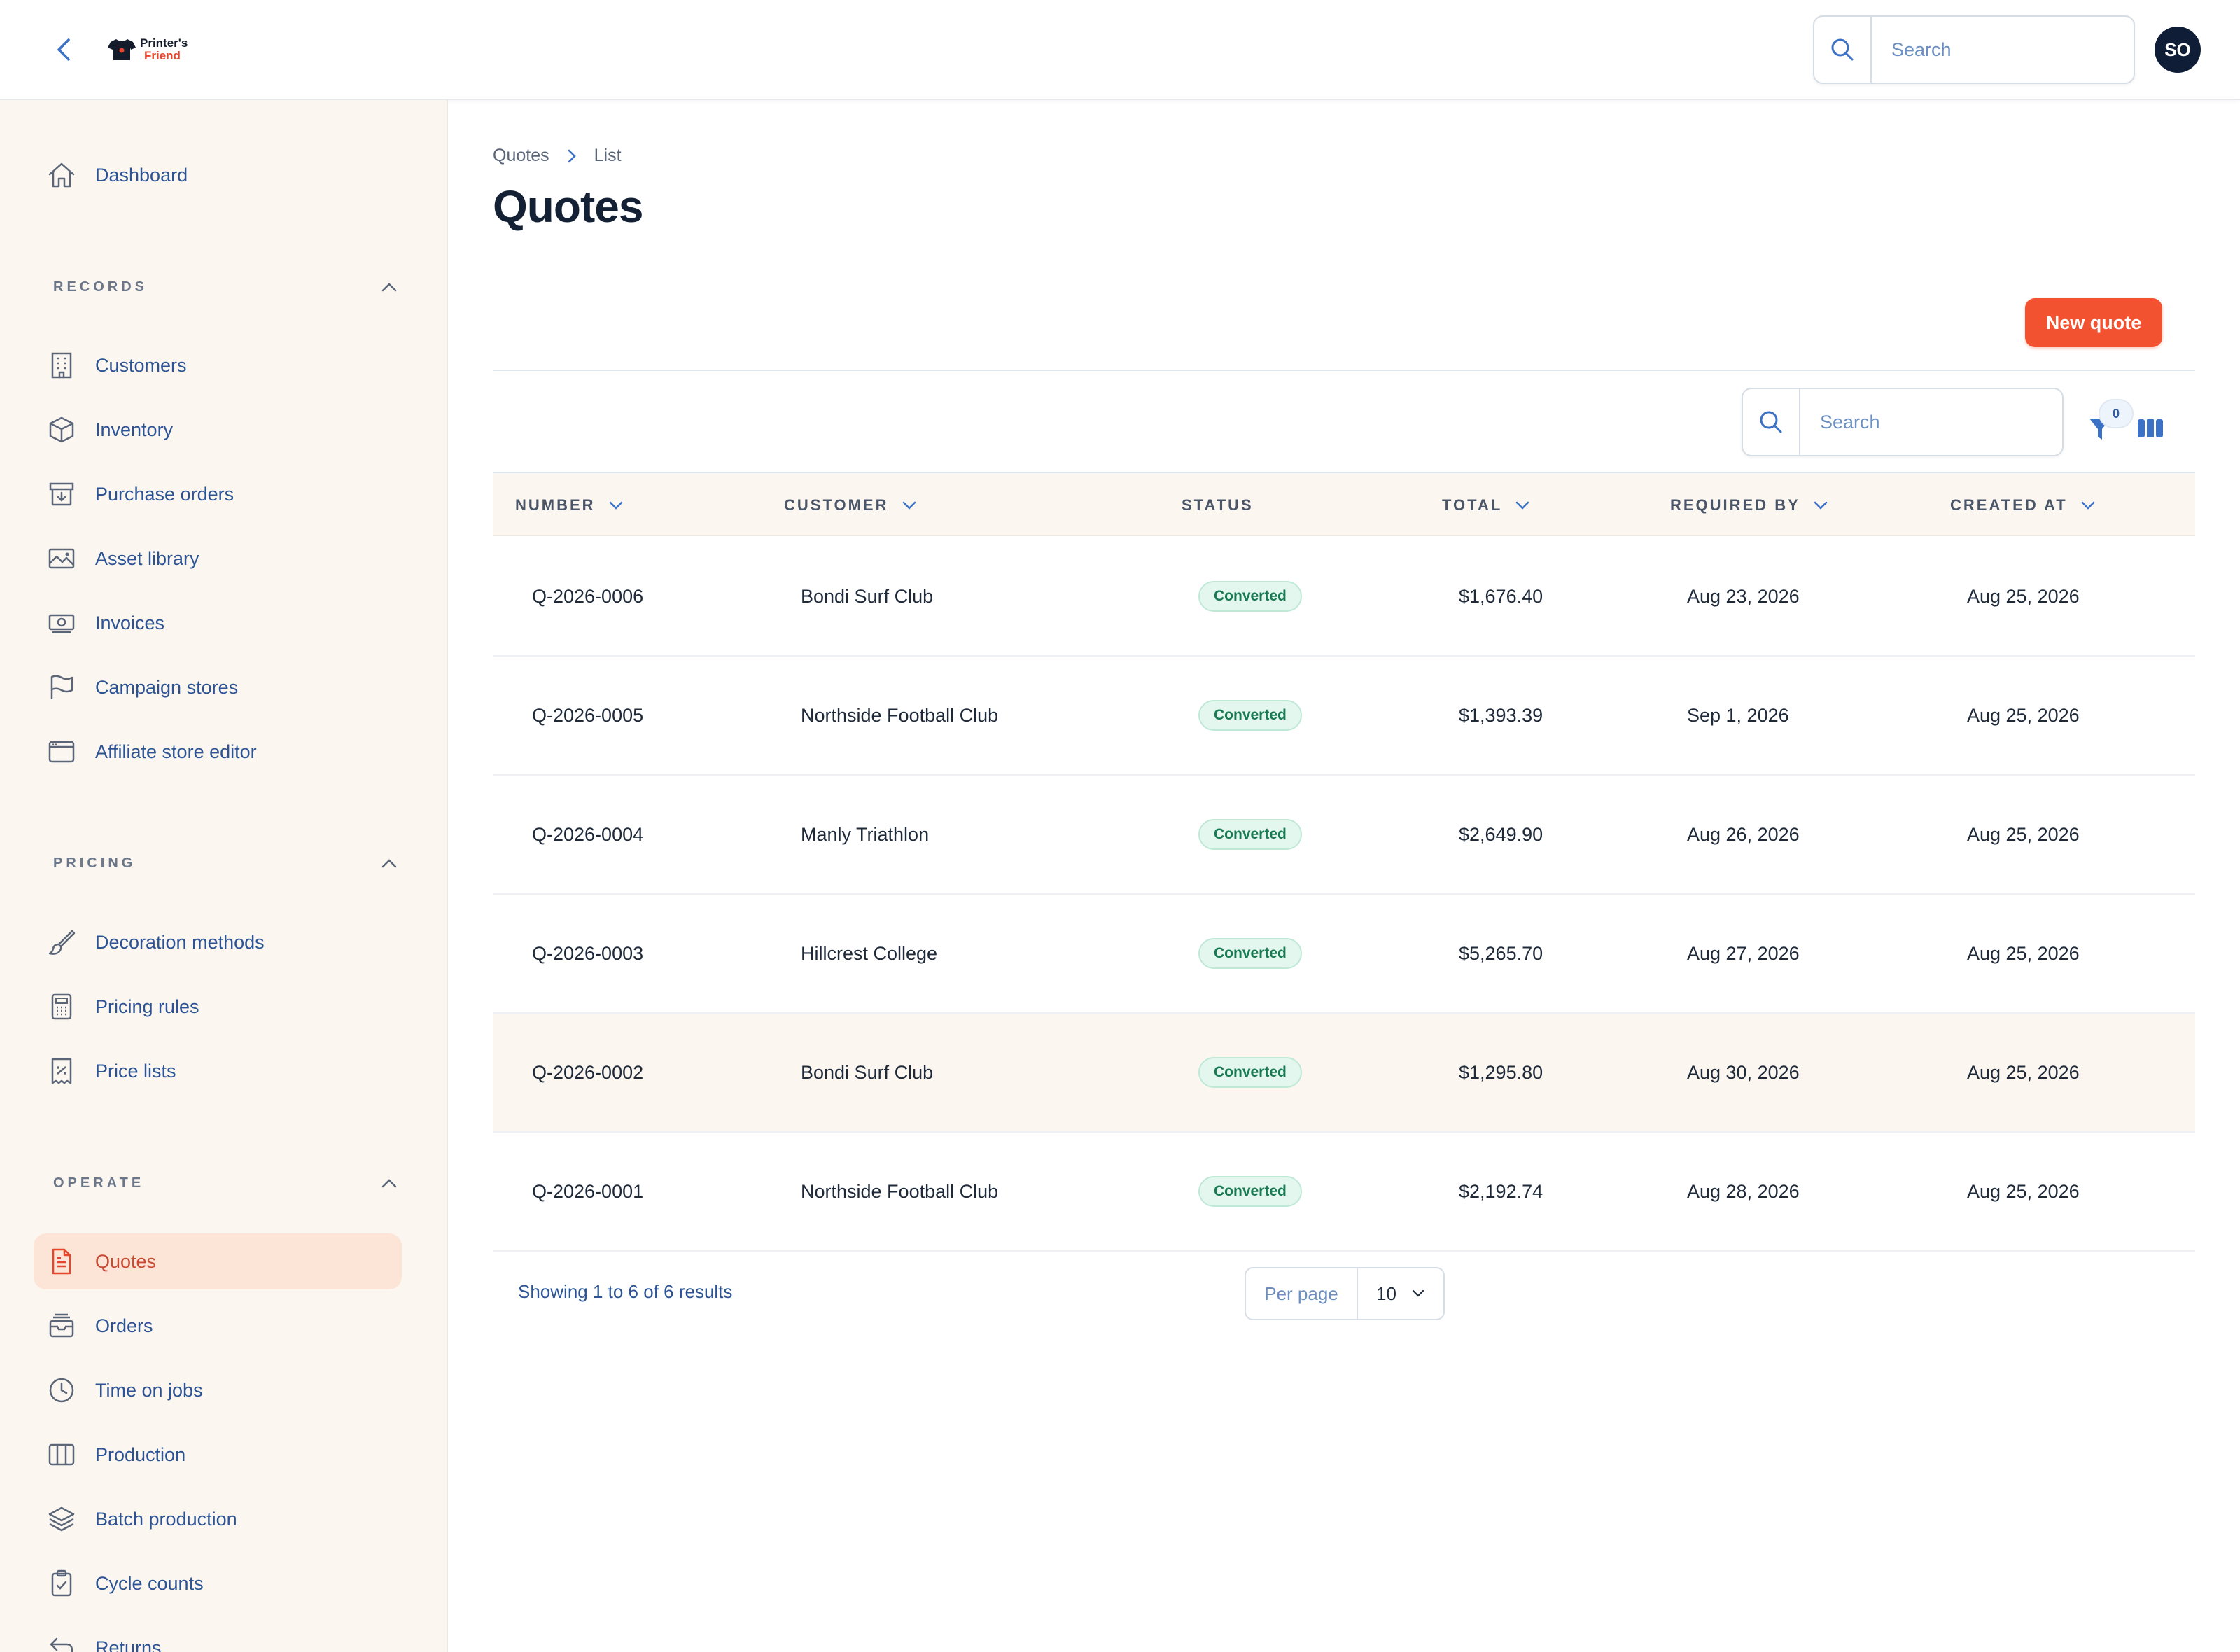  Describe the element at coordinates (63, 49) in the screenshot. I see `back-button` at that location.